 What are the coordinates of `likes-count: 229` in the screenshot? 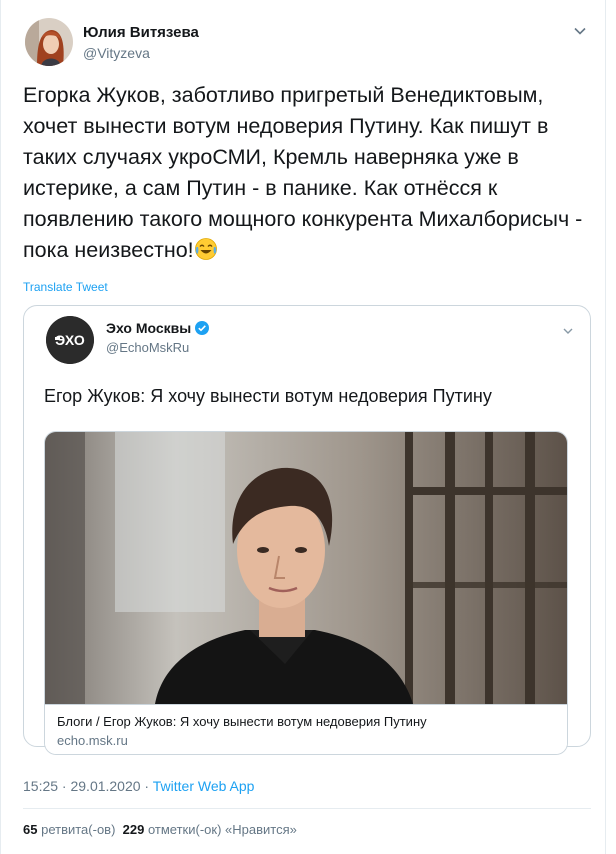 It's located at (133, 829).